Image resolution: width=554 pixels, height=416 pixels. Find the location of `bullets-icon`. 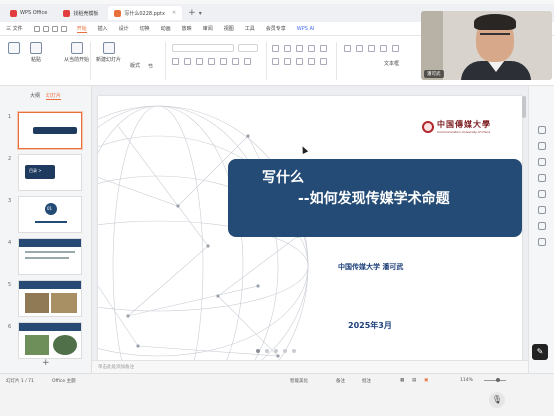

bullets-icon is located at coordinates (275, 48).